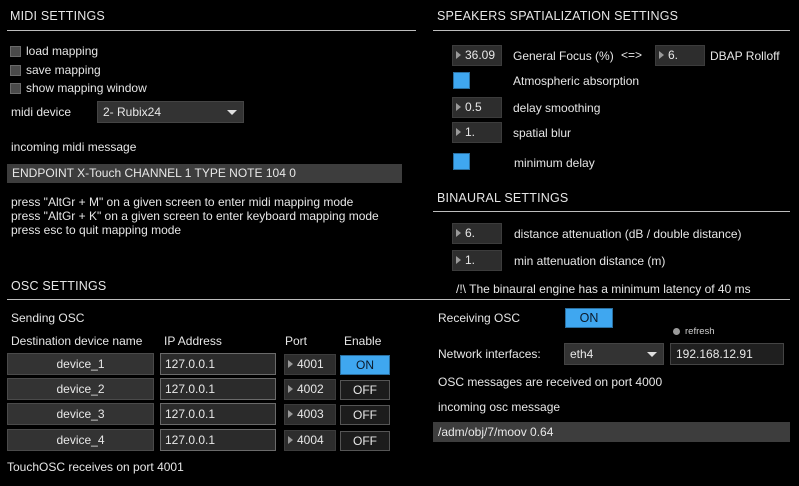  What do you see at coordinates (15, 51) in the screenshot?
I see `load-mapping-checkbox` at bounding box center [15, 51].